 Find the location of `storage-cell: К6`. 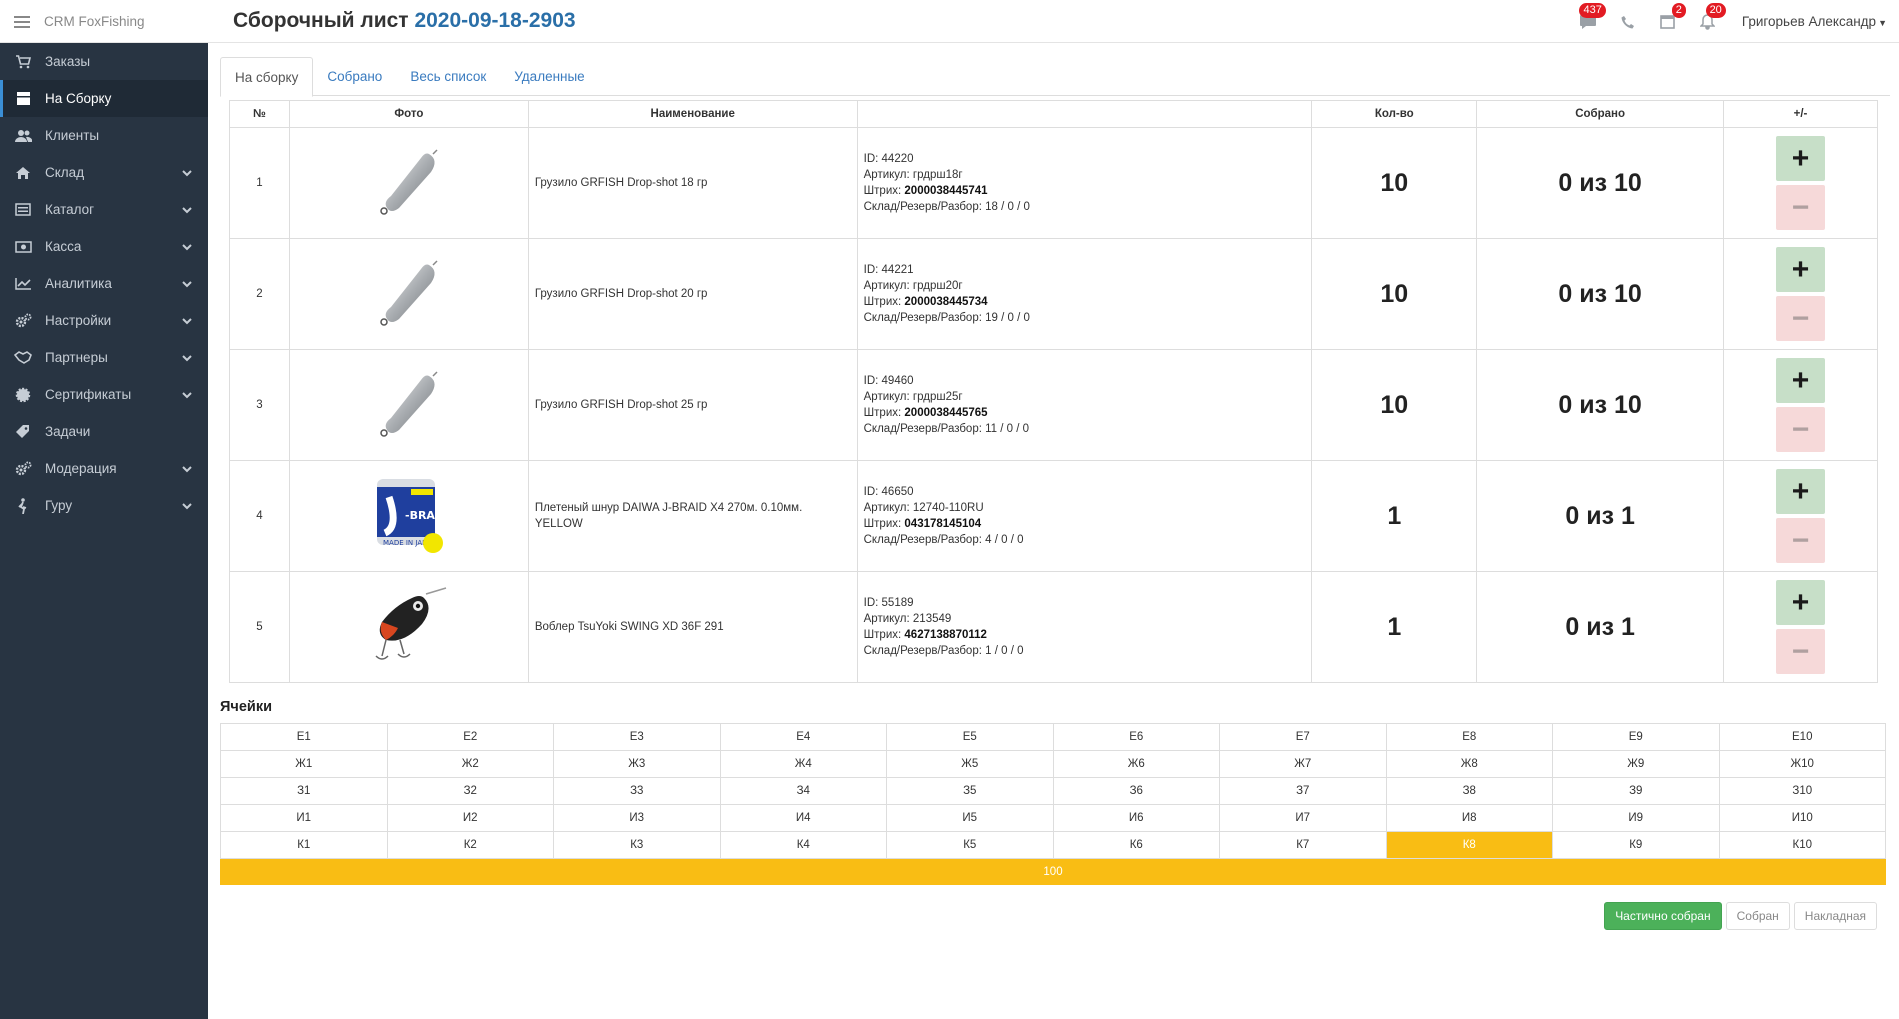

storage-cell: К6 is located at coordinates (1136, 845).